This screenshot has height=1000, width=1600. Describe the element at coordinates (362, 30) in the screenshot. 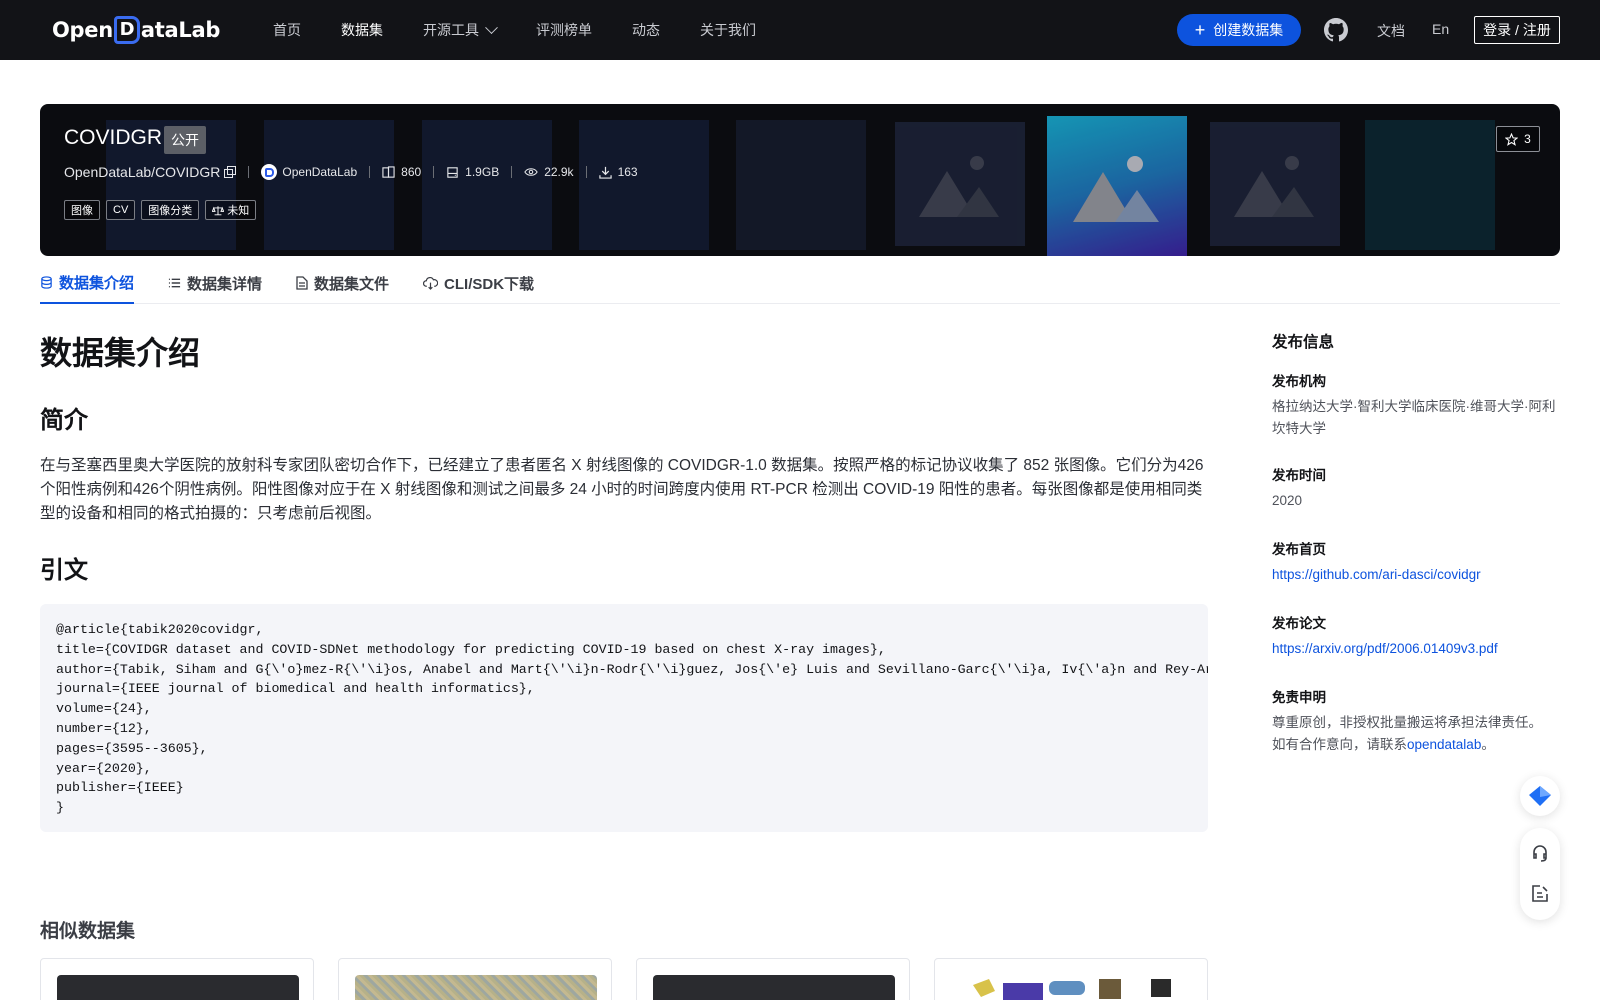

I see `nav-datasets: 数据集` at that location.